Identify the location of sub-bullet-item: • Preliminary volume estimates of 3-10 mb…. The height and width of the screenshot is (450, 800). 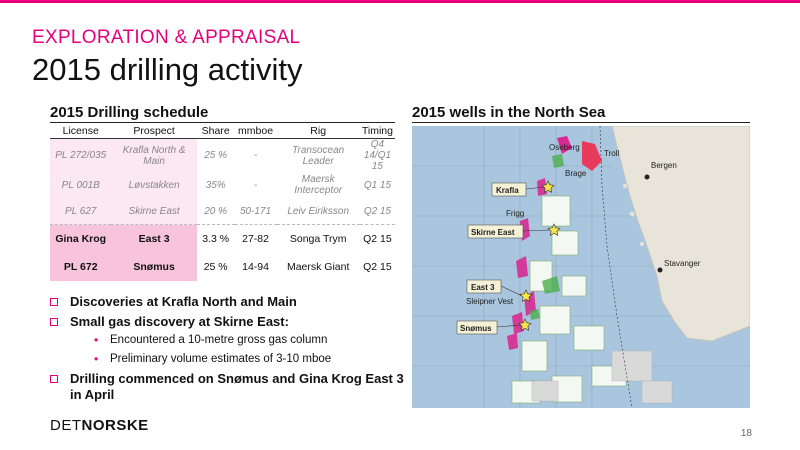
(240, 359).